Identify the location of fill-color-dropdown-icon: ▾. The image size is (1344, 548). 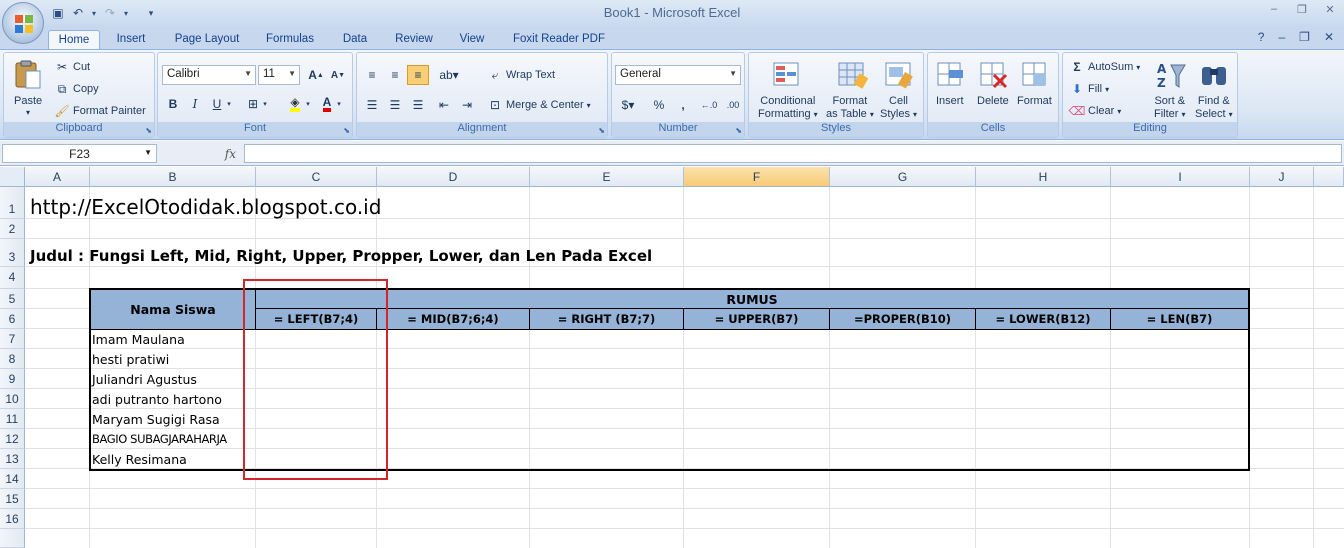
(308, 104).